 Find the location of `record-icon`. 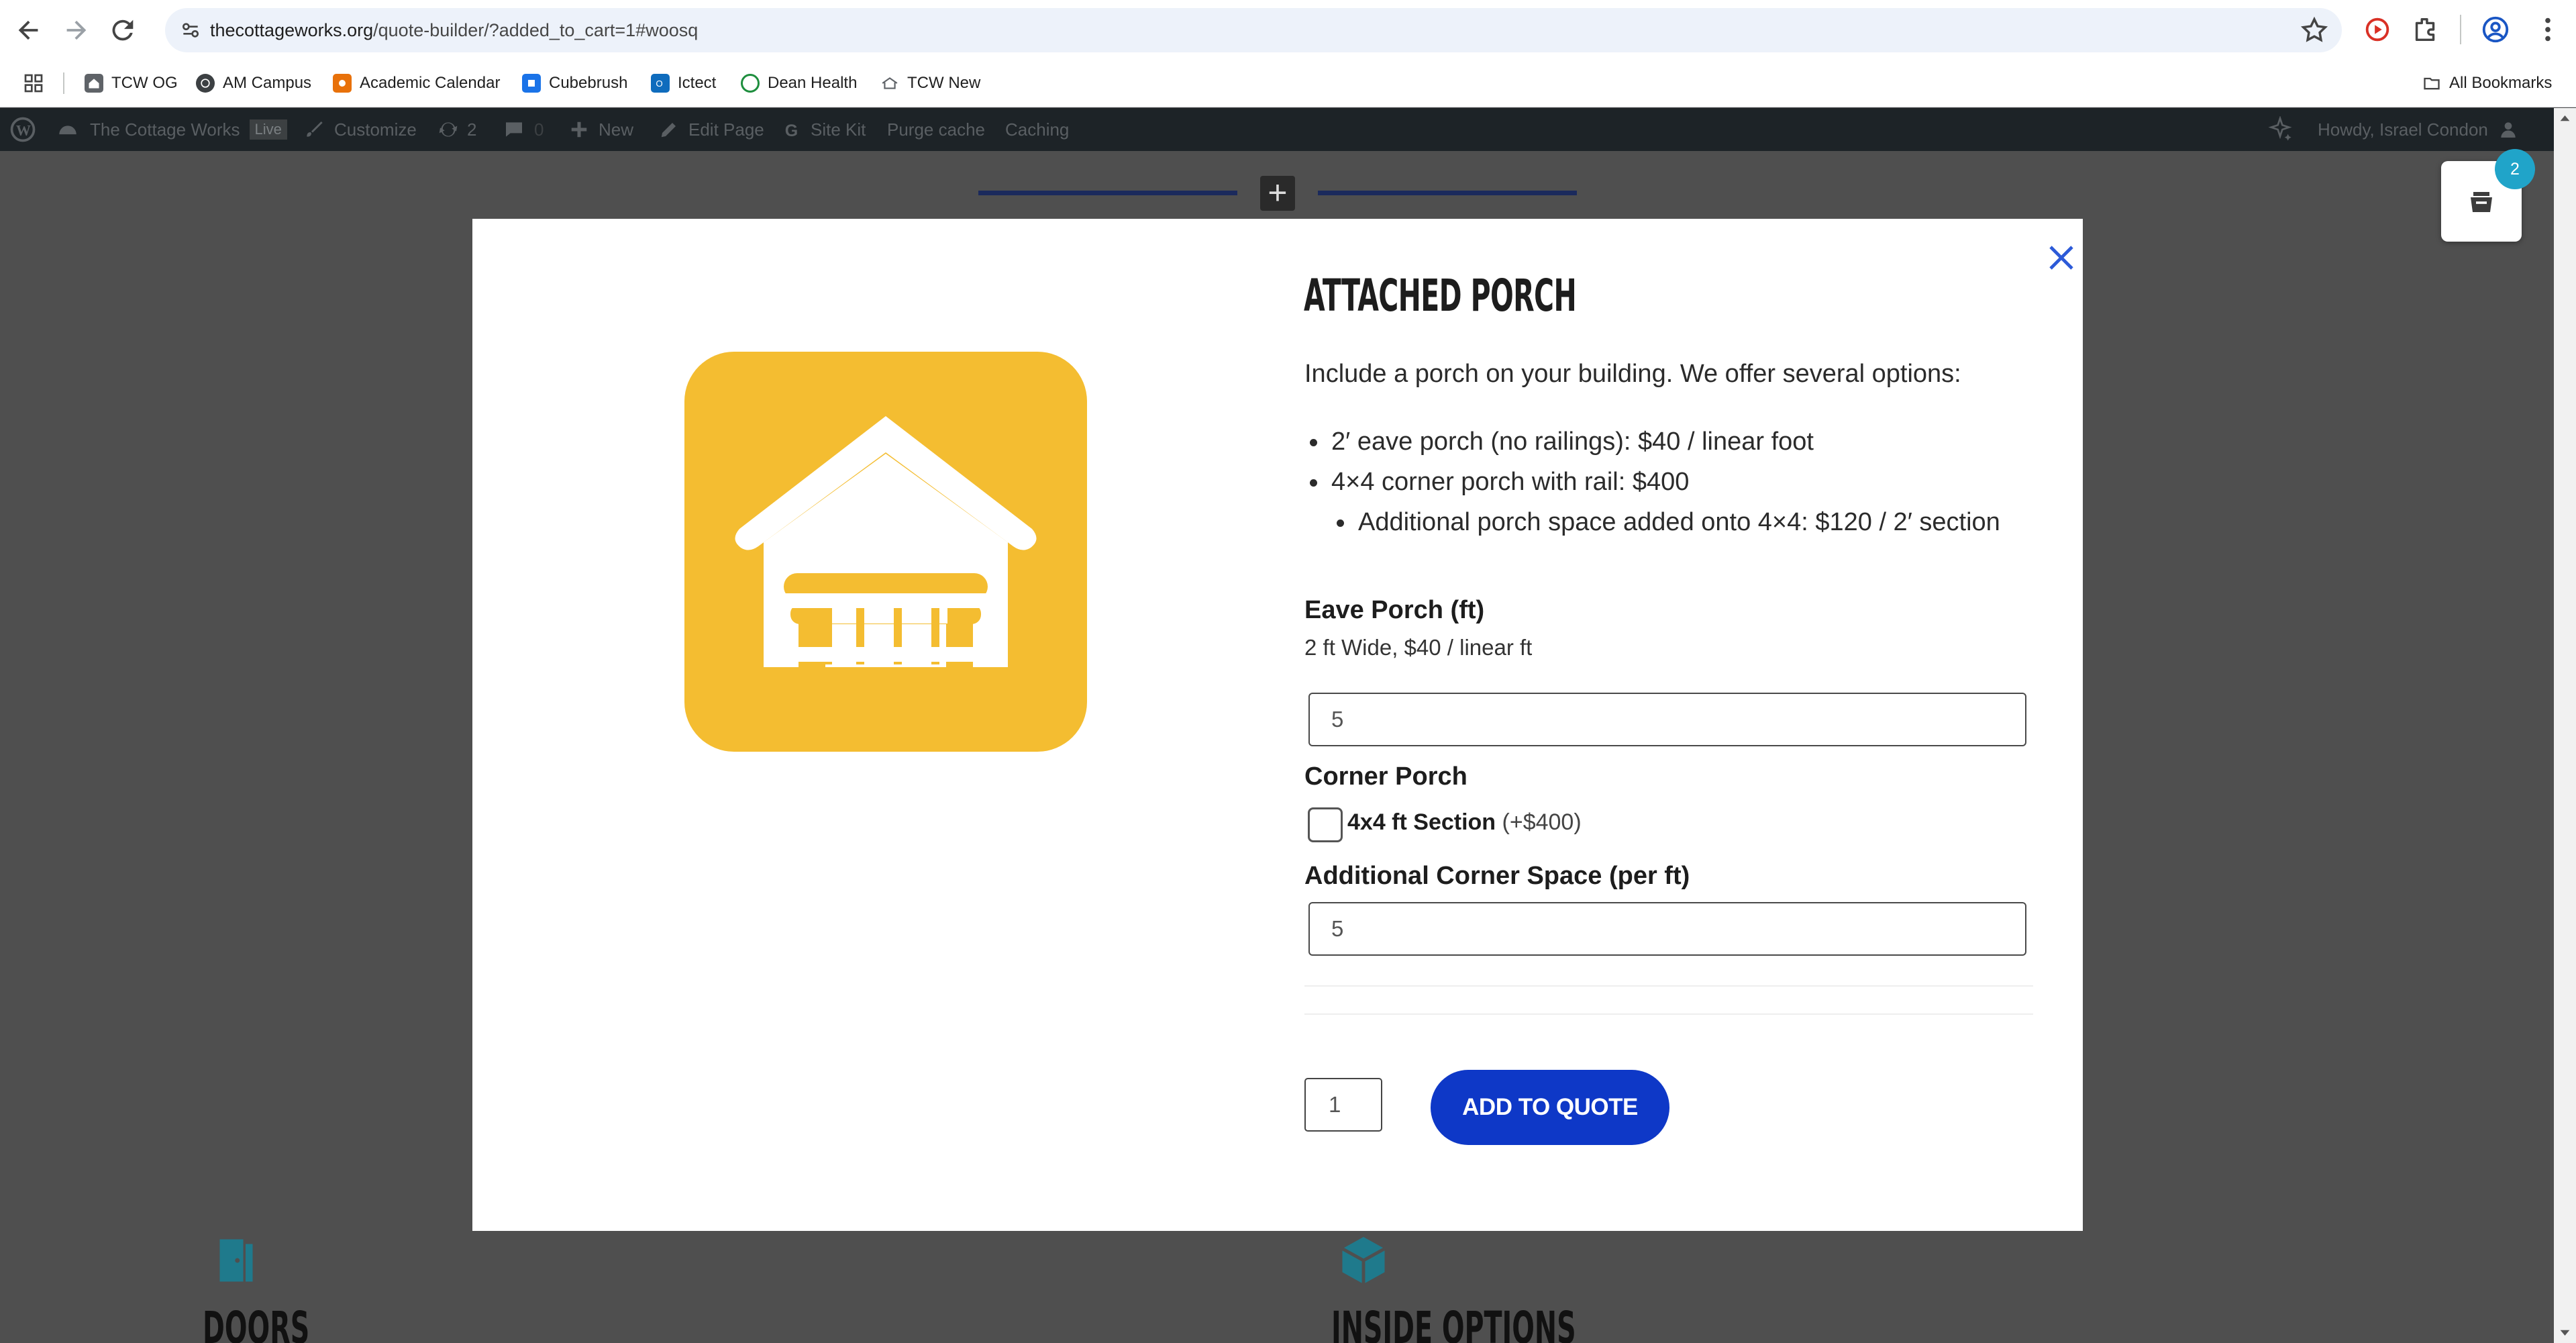

record-icon is located at coordinates (2377, 30).